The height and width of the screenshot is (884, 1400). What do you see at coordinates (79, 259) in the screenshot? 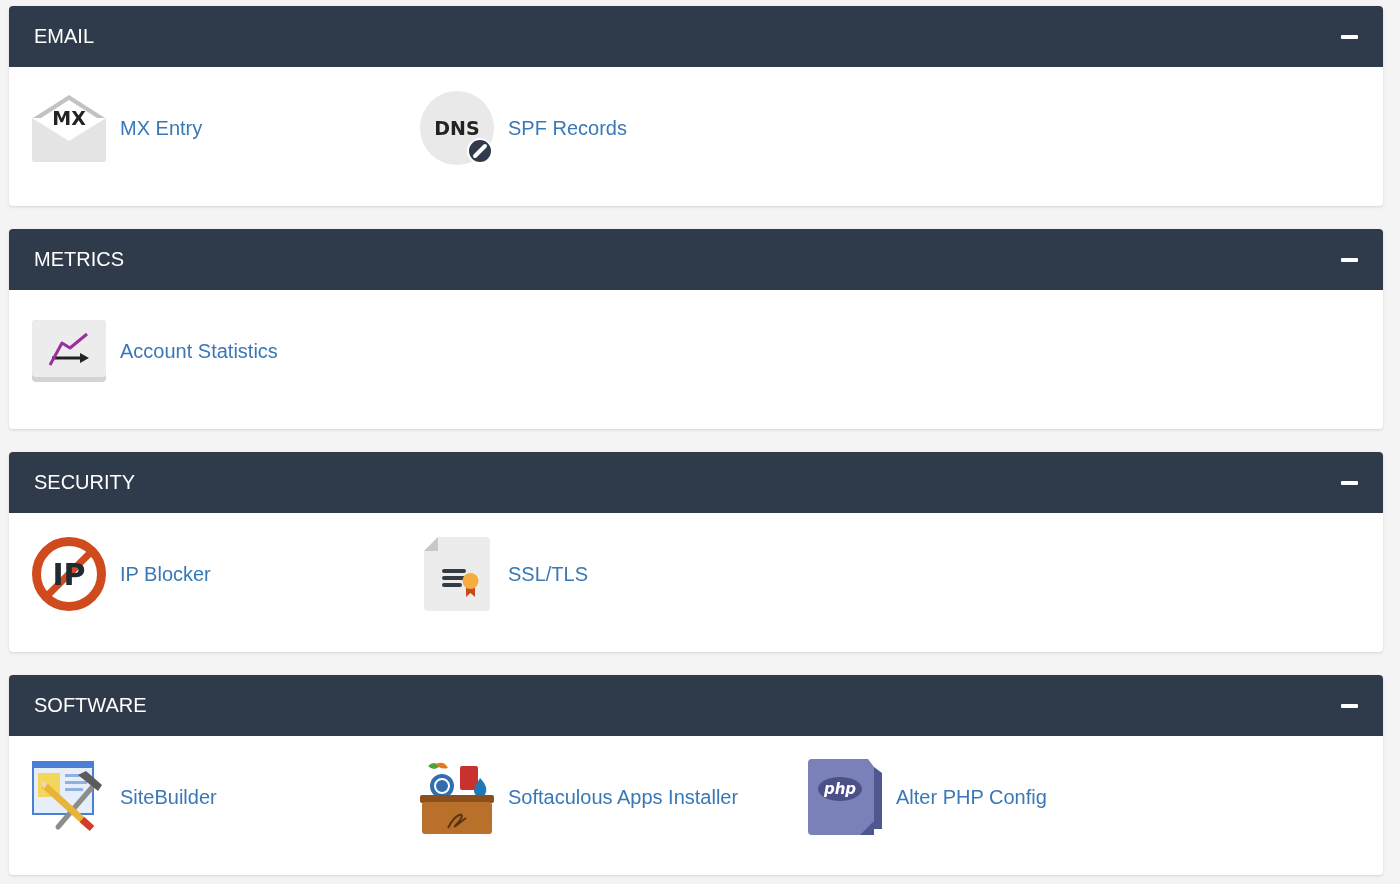
I see `section-title: METRICS` at bounding box center [79, 259].